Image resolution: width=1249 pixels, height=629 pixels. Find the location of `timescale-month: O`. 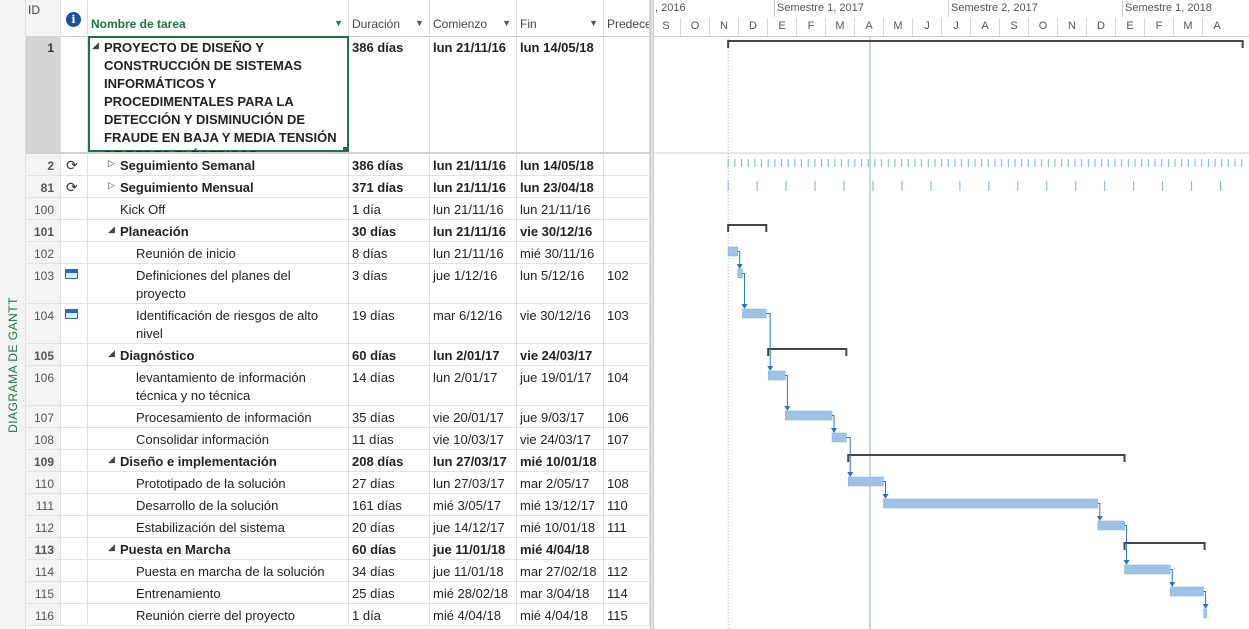

timescale-month: O is located at coordinates (1042, 27).